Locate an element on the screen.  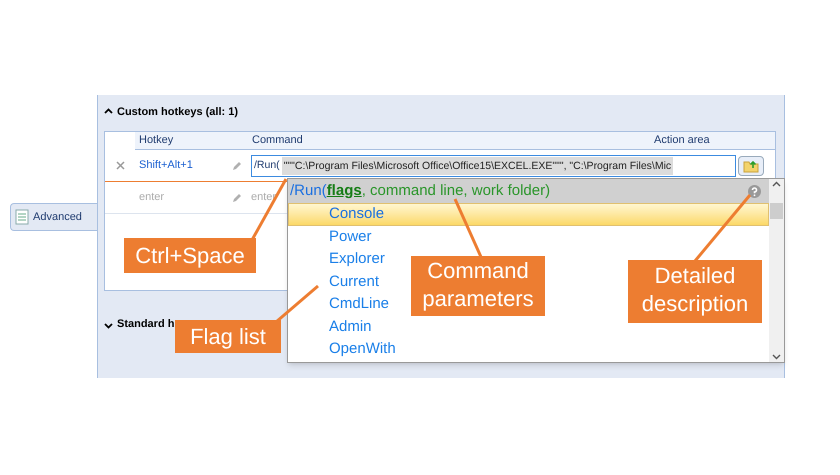
flag-item: Console is located at coordinates (356, 214).